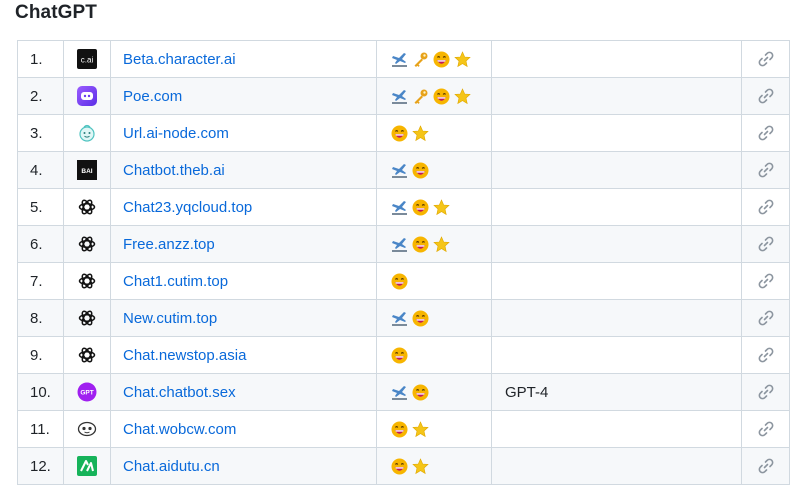  I want to click on row-number: 12., so click(40, 466).